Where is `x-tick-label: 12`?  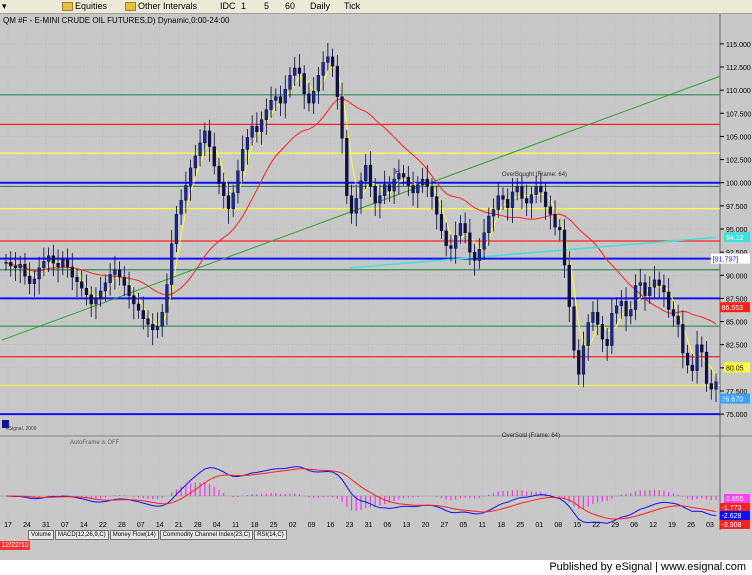
x-tick-label: 12 is located at coordinates (653, 525).